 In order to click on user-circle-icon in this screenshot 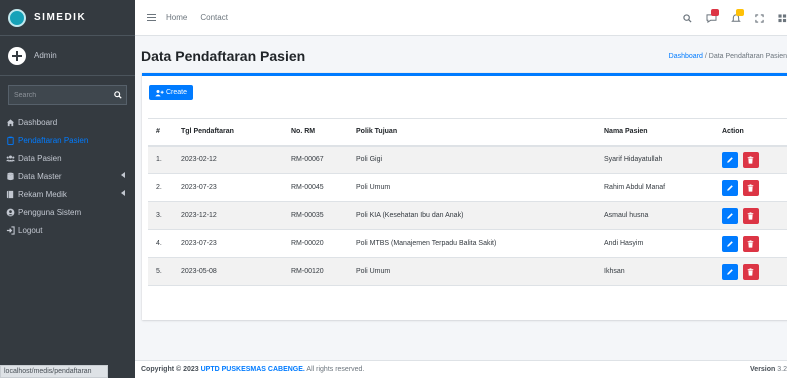, I will do `click(10, 212)`.